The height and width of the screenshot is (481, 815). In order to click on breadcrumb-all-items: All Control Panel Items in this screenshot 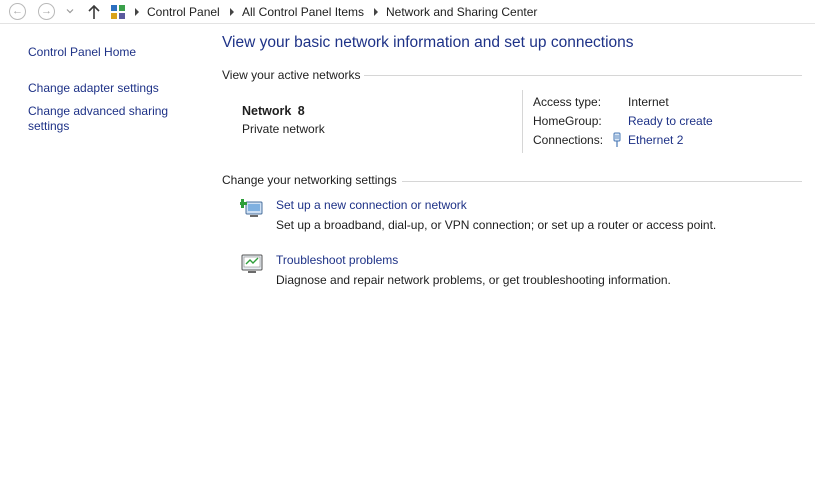, I will do `click(303, 12)`.